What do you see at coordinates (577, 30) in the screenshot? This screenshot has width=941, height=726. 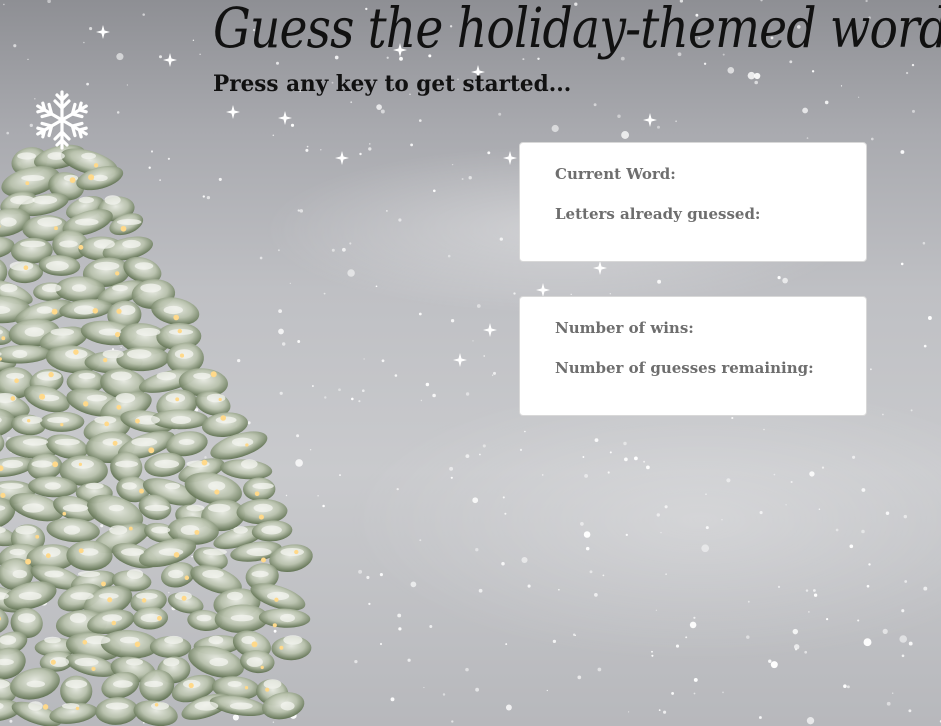 I see `page-title: Guess the holiday-themed word` at bounding box center [577, 30].